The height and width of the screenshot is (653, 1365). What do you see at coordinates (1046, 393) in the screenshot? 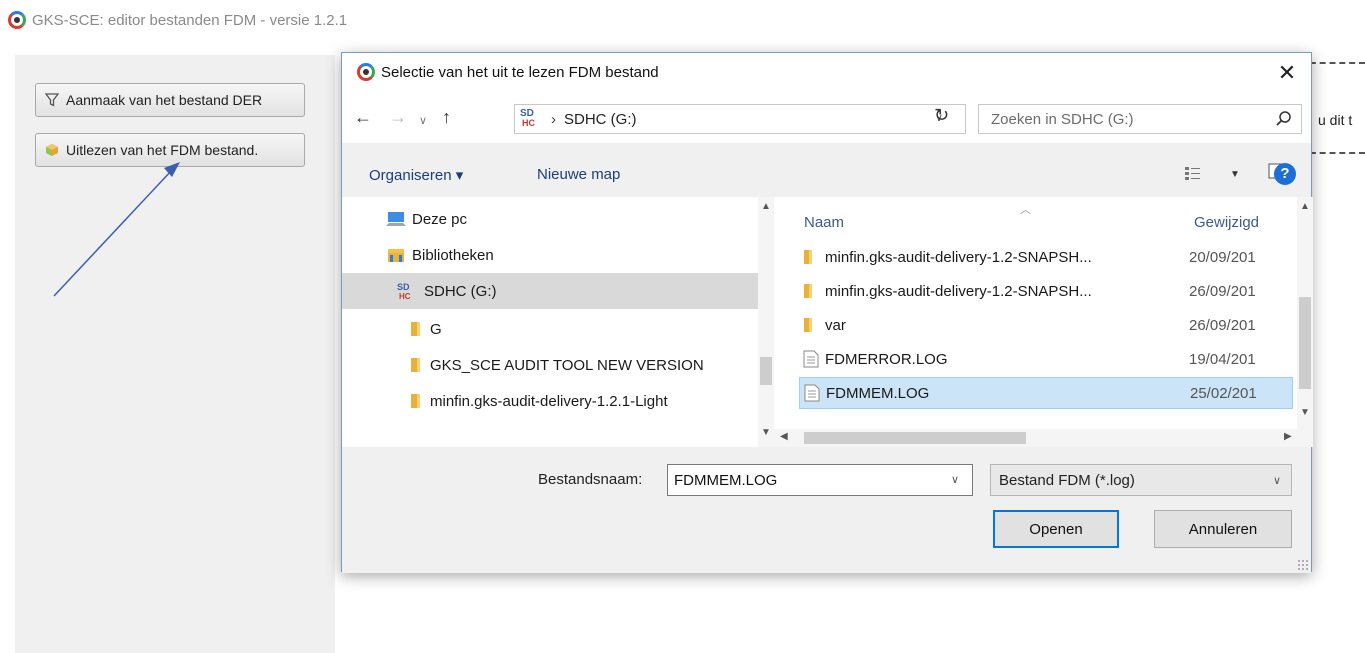
I see `file-row-selected: FDMMEM.LOG 25/02/201` at bounding box center [1046, 393].